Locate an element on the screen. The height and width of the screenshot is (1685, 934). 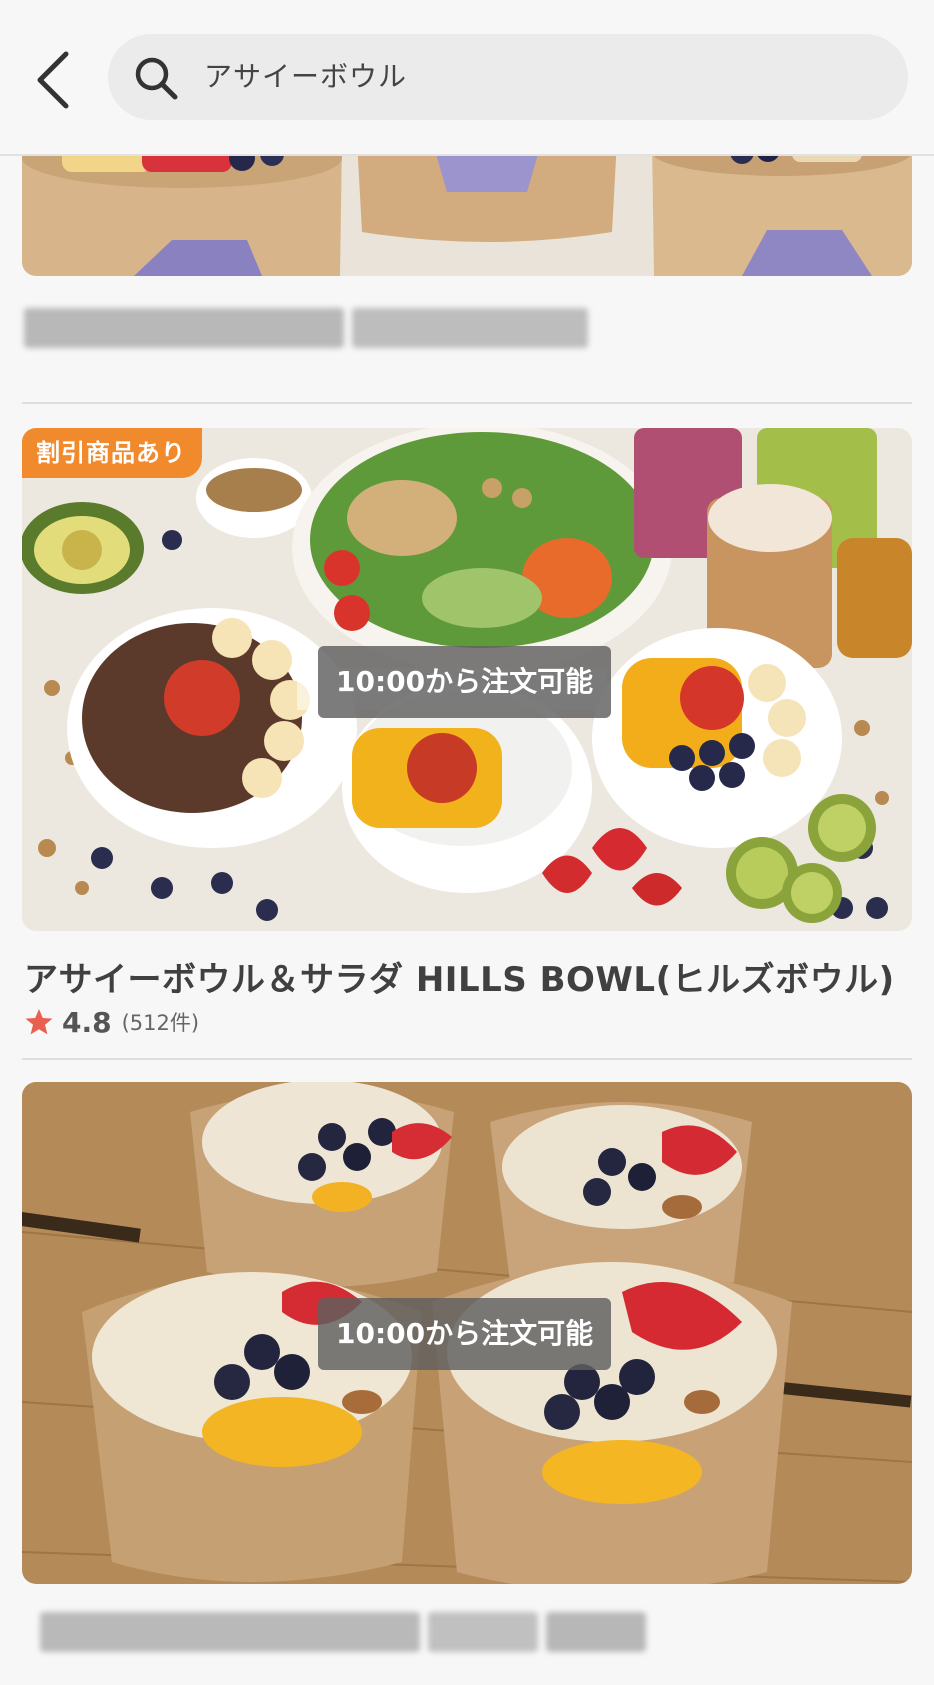
star-icon is located at coordinates (39, 1022).